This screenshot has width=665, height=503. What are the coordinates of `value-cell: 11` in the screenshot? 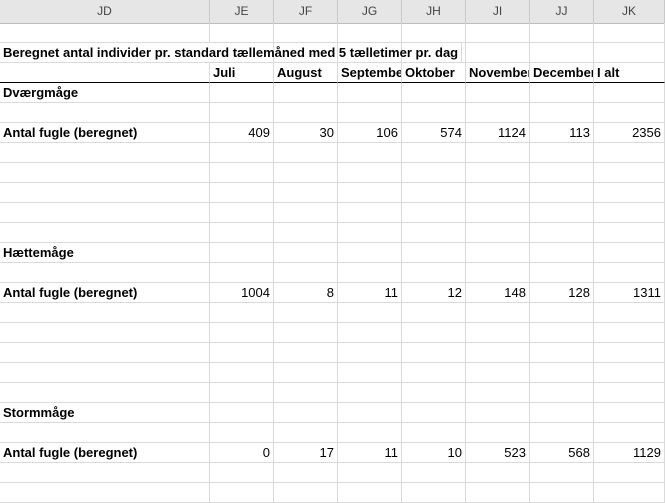 It's located at (370, 453).